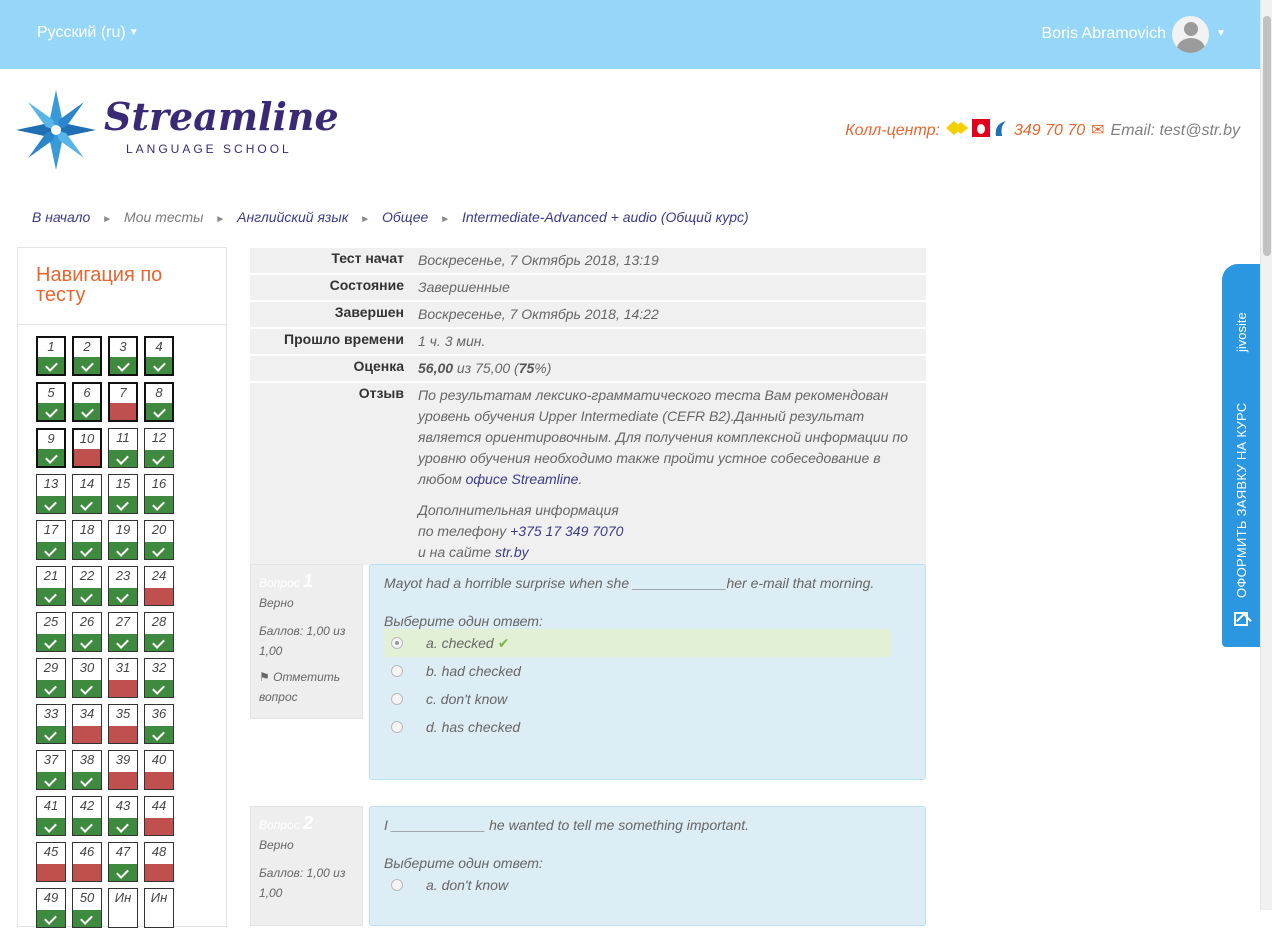 Image resolution: width=1272 pixels, height=928 pixels. I want to click on envelope-icon: ✉, so click(1098, 130).